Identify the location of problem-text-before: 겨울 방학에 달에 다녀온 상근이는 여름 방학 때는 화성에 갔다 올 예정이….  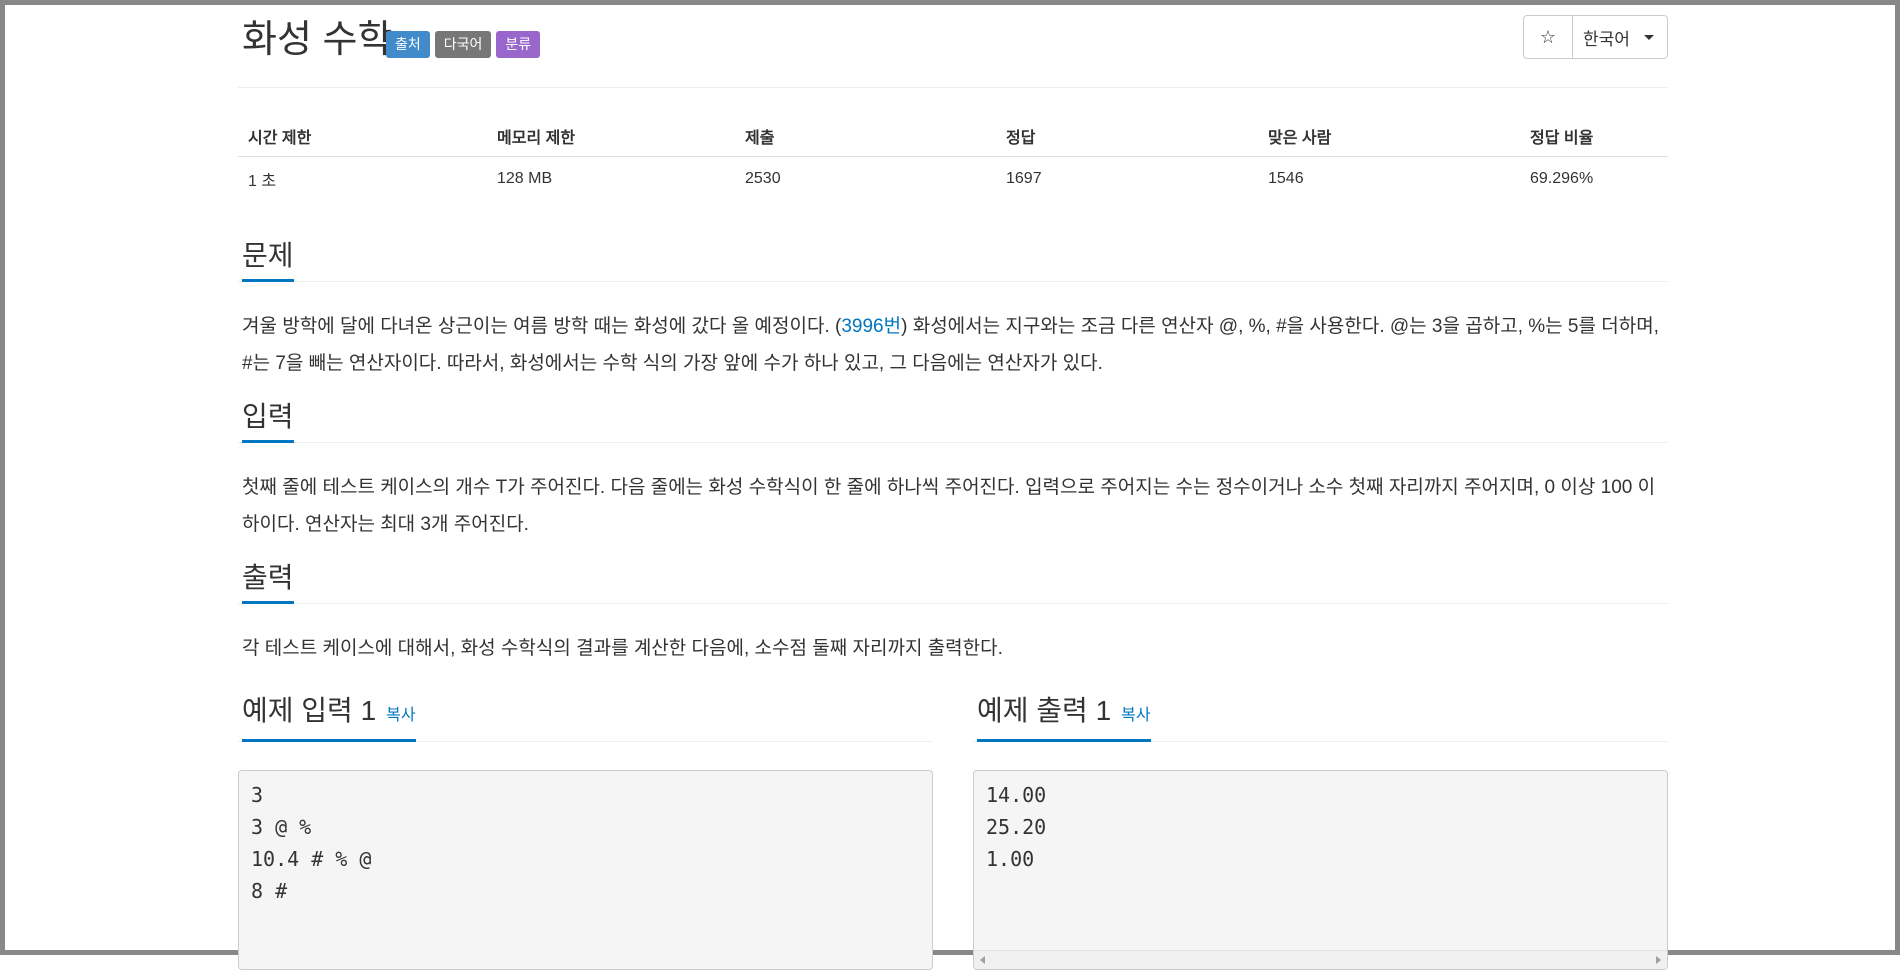
(542, 326).